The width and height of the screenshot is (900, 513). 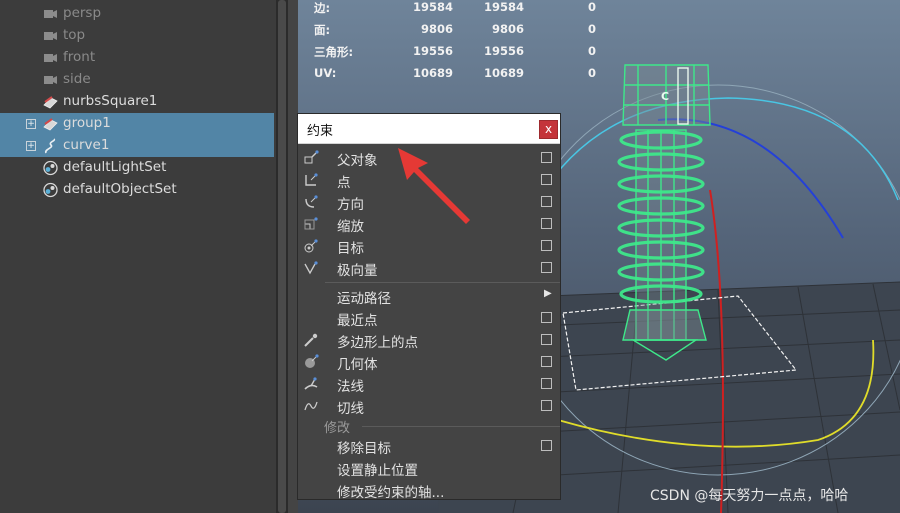 What do you see at coordinates (311, 406) in the screenshot?
I see `tangent-constraint-icon` at bounding box center [311, 406].